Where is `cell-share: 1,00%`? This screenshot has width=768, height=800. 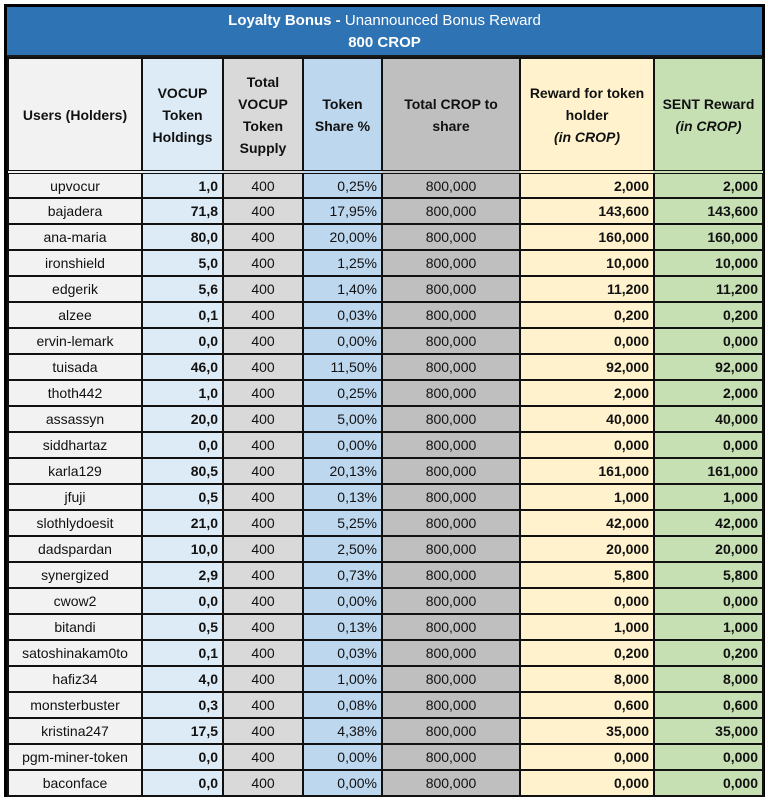
cell-share: 1,00% is located at coordinates (342, 679).